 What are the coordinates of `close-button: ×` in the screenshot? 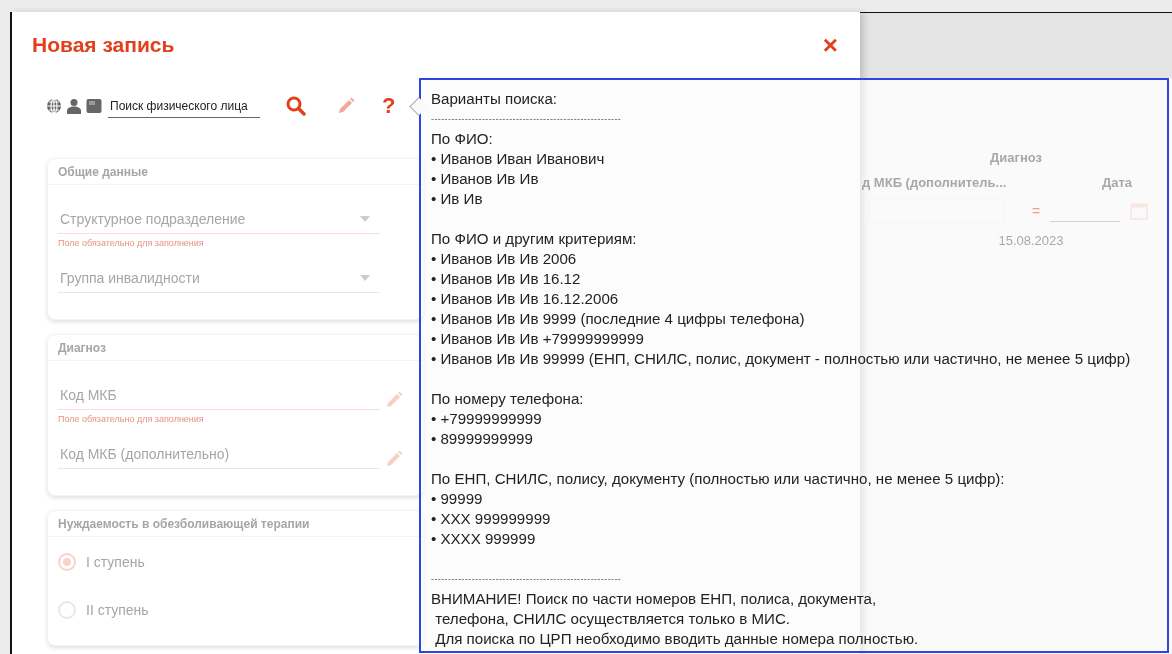 It's located at (830, 45).